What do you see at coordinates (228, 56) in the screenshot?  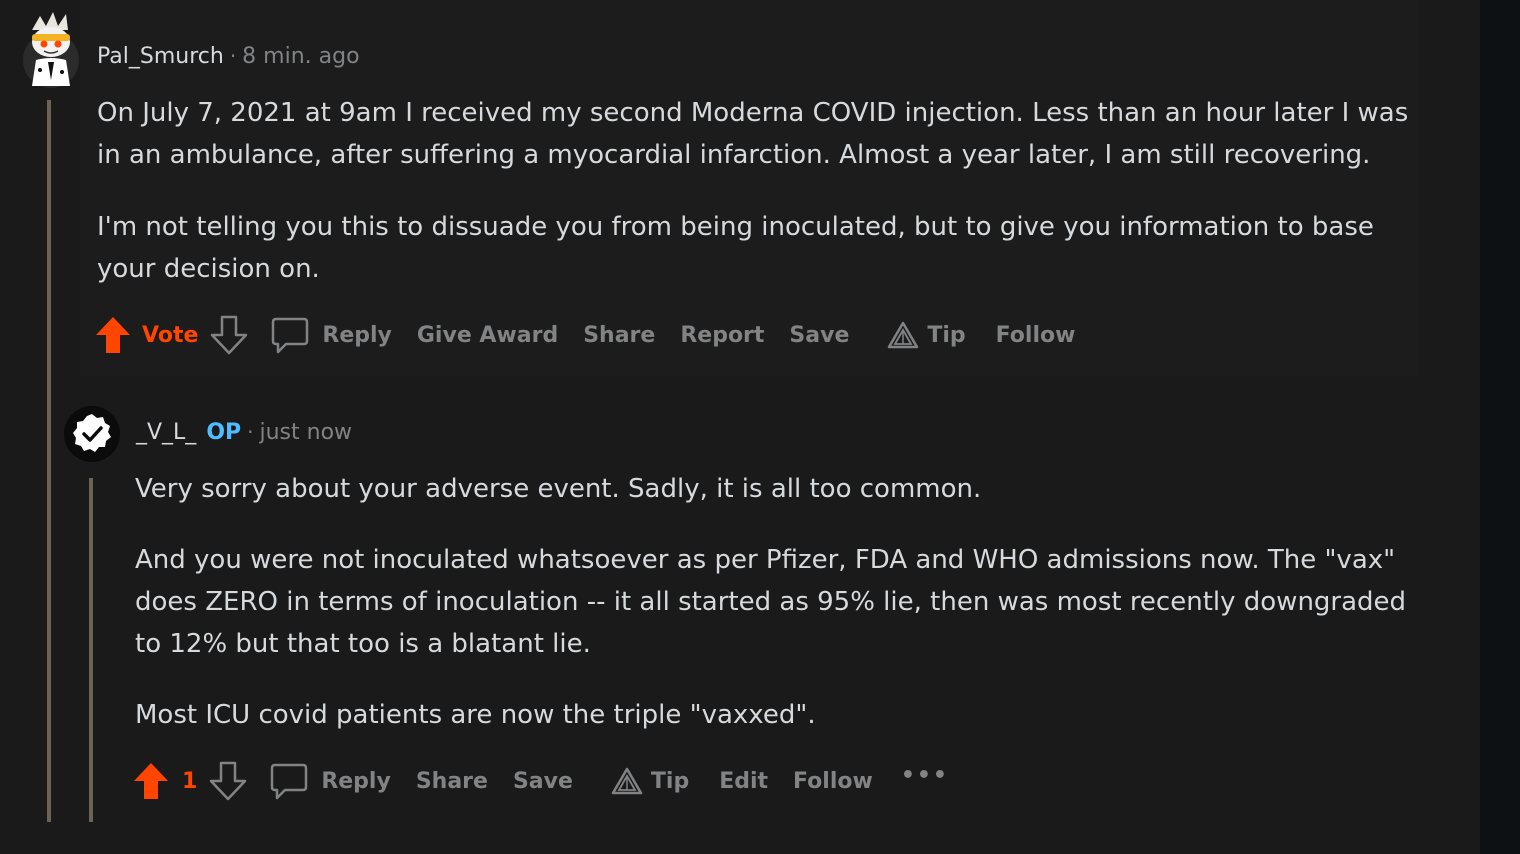 I see `comment-meta: Pal_Smurch · 8 min. ago` at bounding box center [228, 56].